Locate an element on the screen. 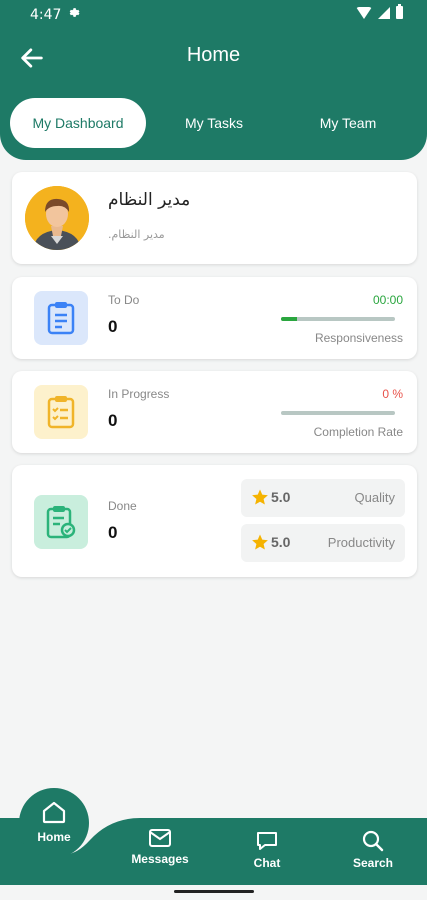 The height and width of the screenshot is (900, 427). nav-messages-label: Messages is located at coordinates (160, 859).